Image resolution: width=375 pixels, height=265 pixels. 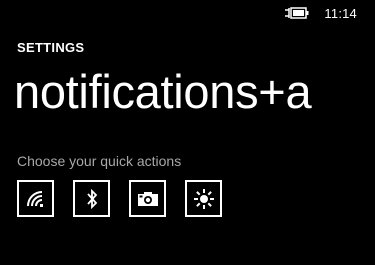 I want to click on quick-action-brightness, so click(x=203, y=198).